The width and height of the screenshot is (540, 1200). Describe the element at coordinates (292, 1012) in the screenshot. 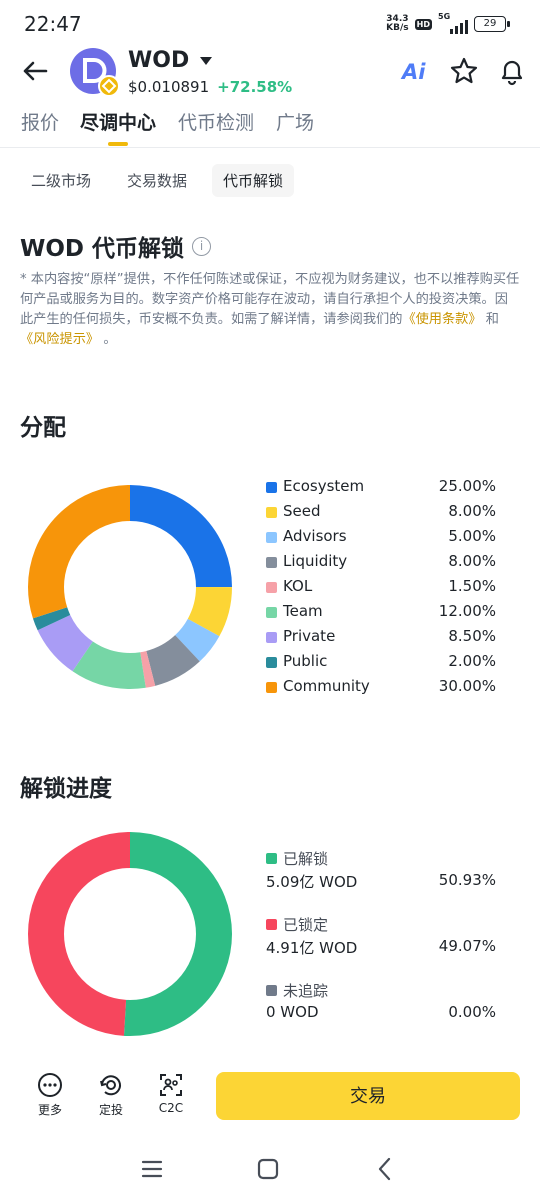

I see `unlock-amount: 0 WOD` at that location.